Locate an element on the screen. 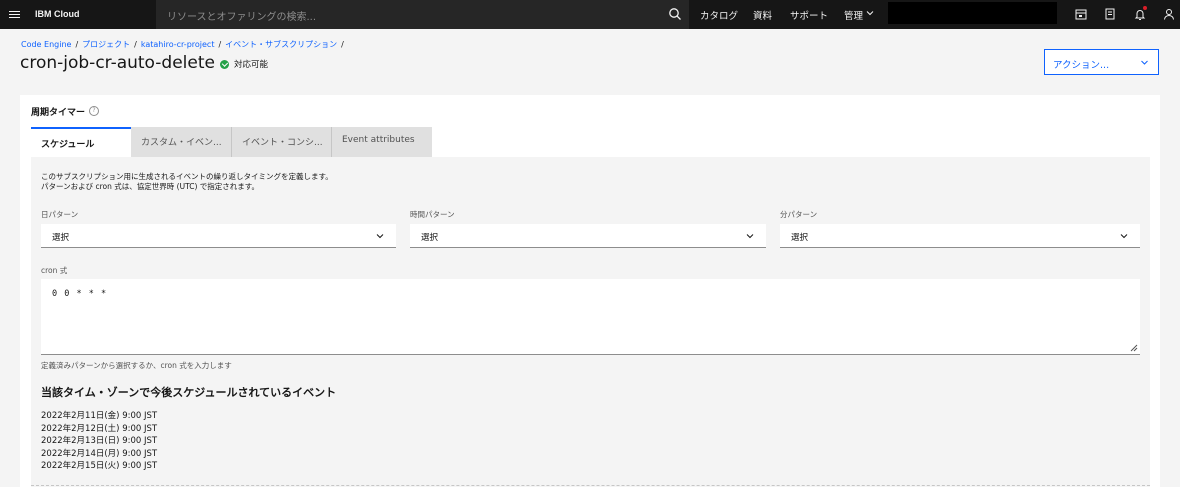  page-title: cron-job-cr-auto-delete is located at coordinates (117, 63).